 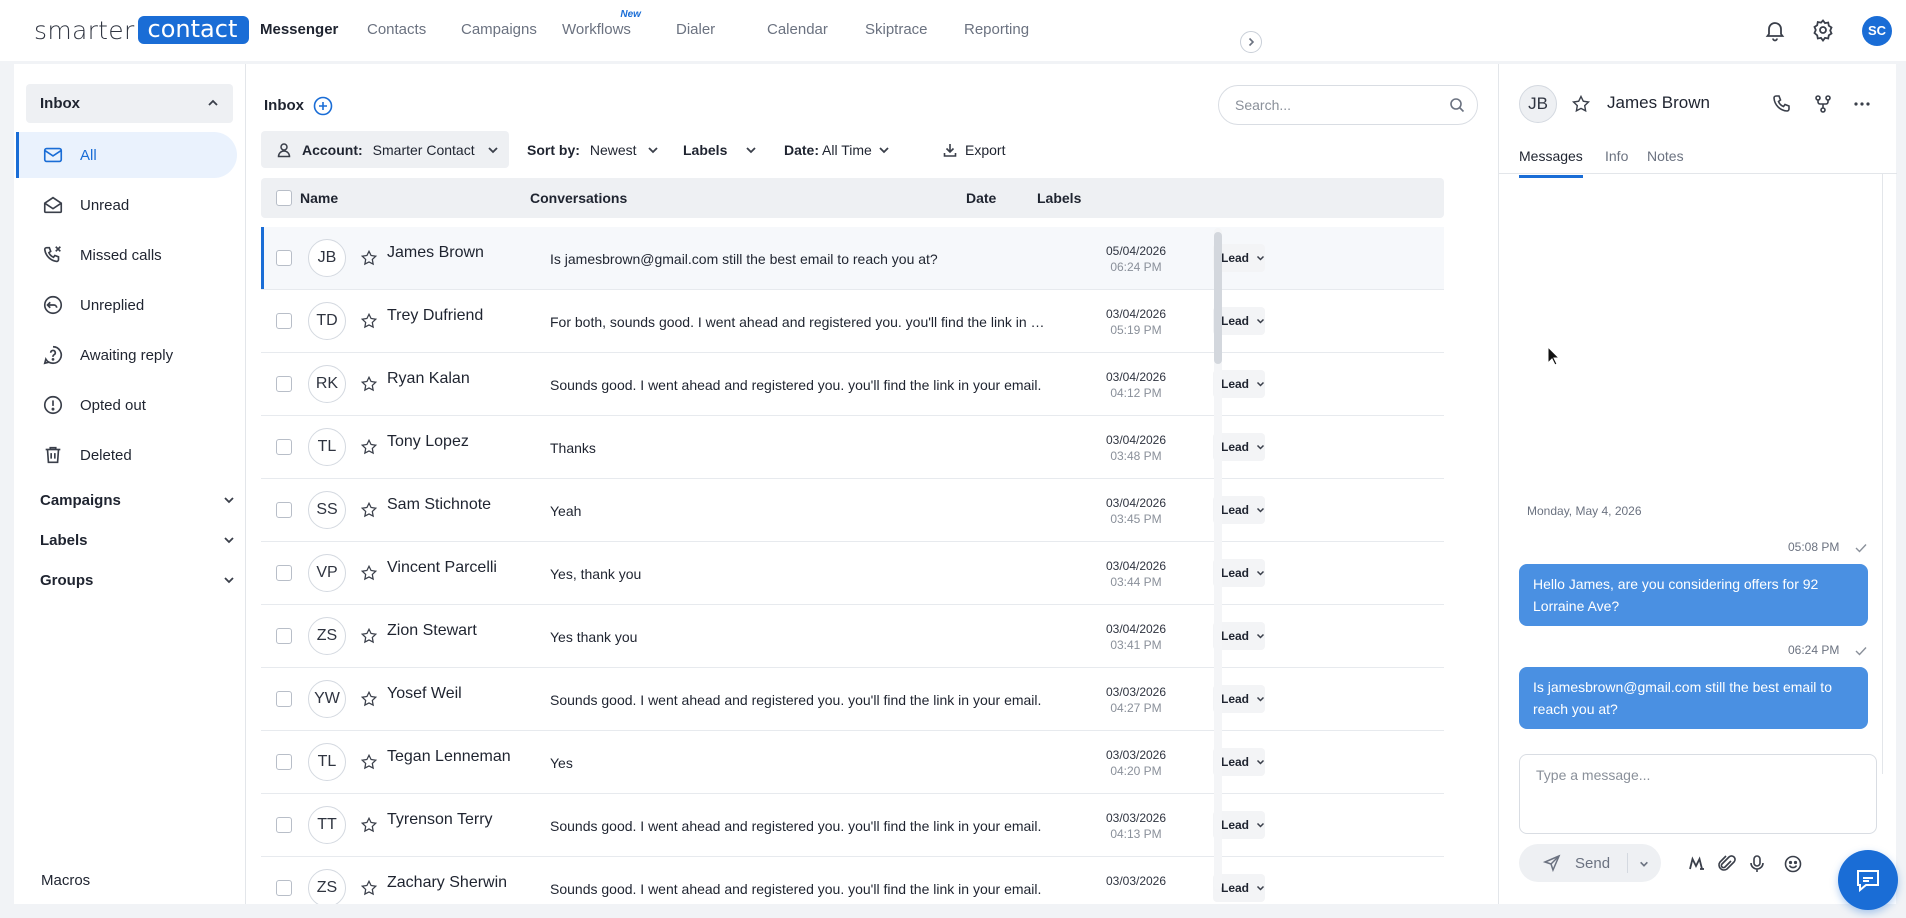 What do you see at coordinates (1697, 864) in the screenshot?
I see `macro-icon` at bounding box center [1697, 864].